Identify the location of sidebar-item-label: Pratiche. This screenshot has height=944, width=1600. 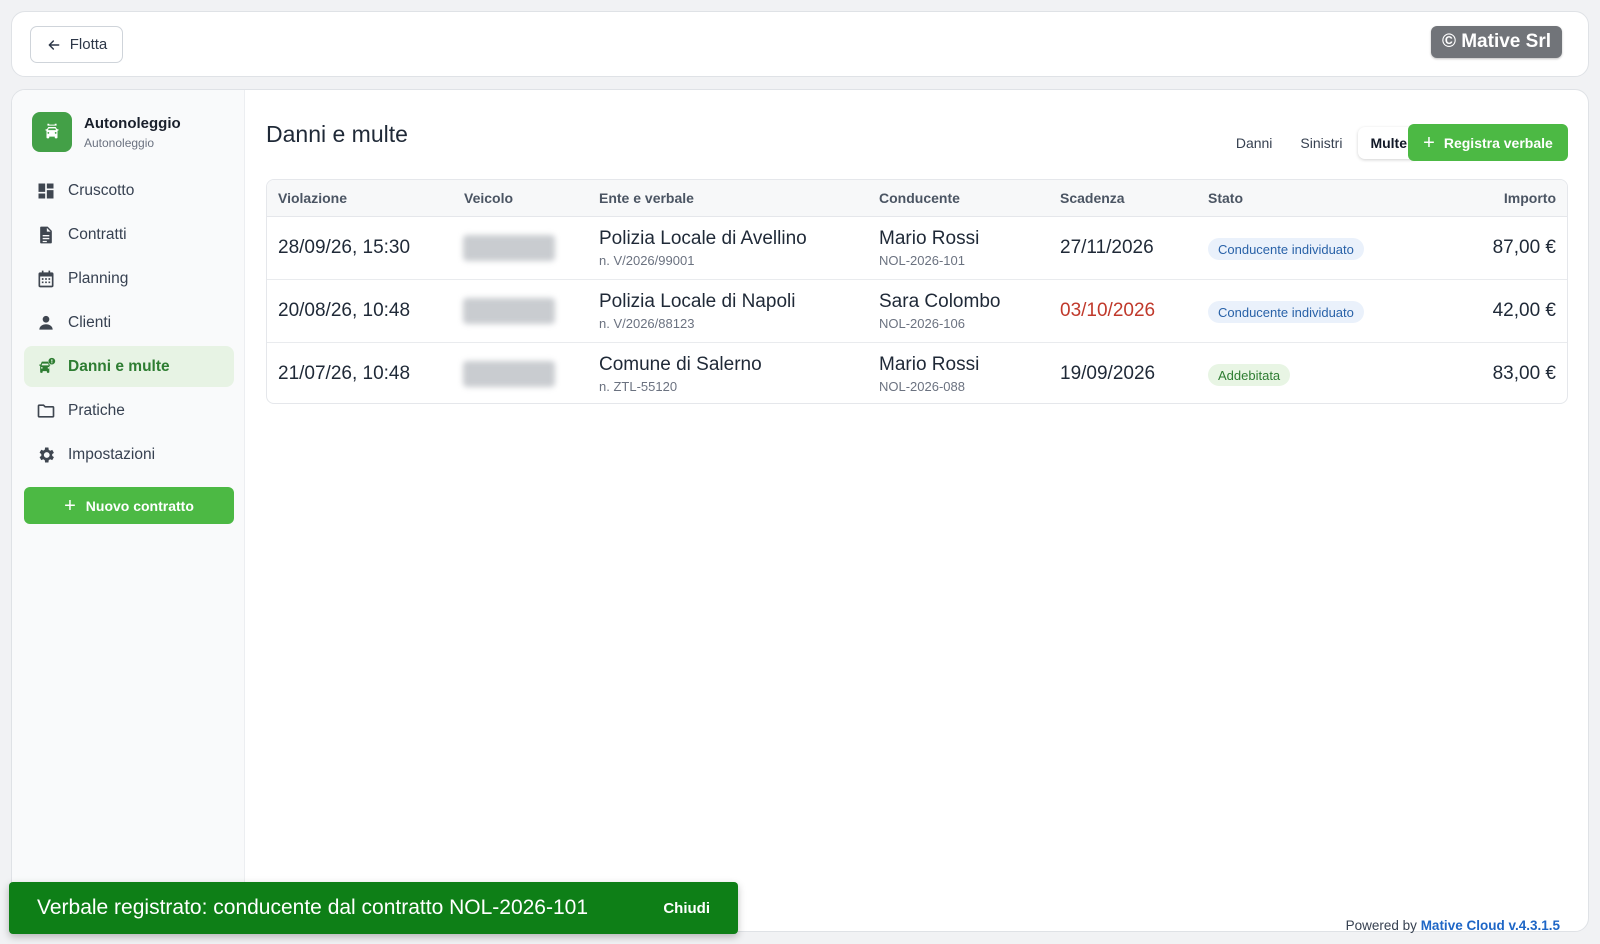
(96, 410).